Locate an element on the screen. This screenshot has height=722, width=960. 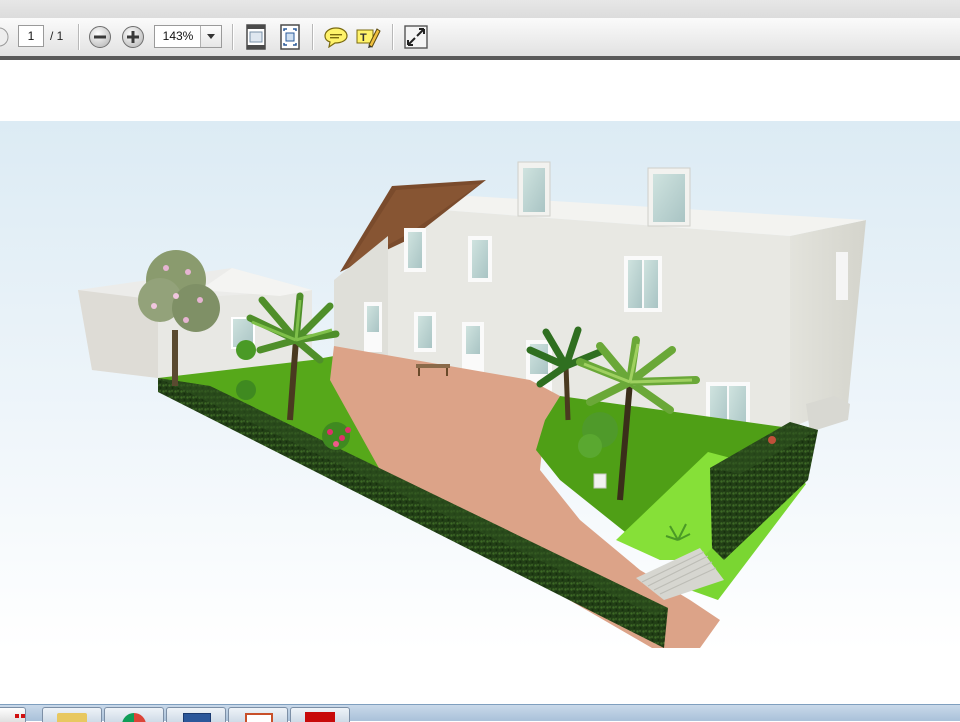
folder-icon is located at coordinates (72, 717).